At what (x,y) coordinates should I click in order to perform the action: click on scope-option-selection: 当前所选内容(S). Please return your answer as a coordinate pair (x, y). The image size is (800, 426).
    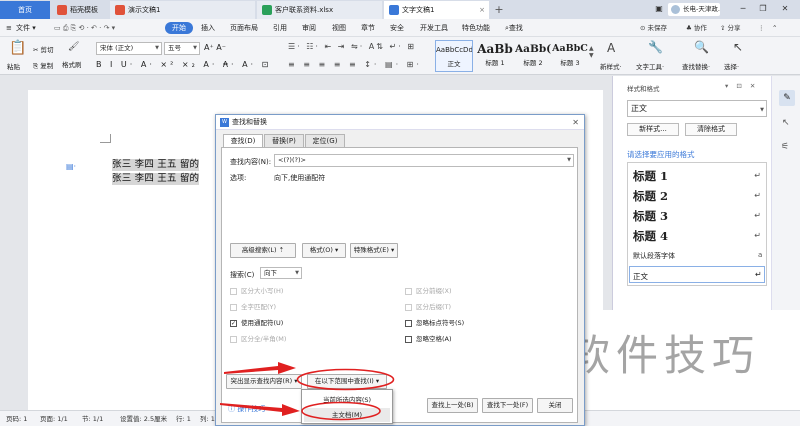
    Looking at the image, I should click on (347, 400).